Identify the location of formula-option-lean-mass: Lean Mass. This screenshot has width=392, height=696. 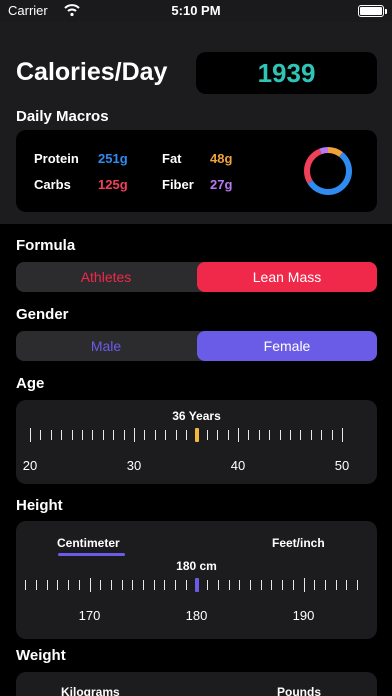
(287, 277).